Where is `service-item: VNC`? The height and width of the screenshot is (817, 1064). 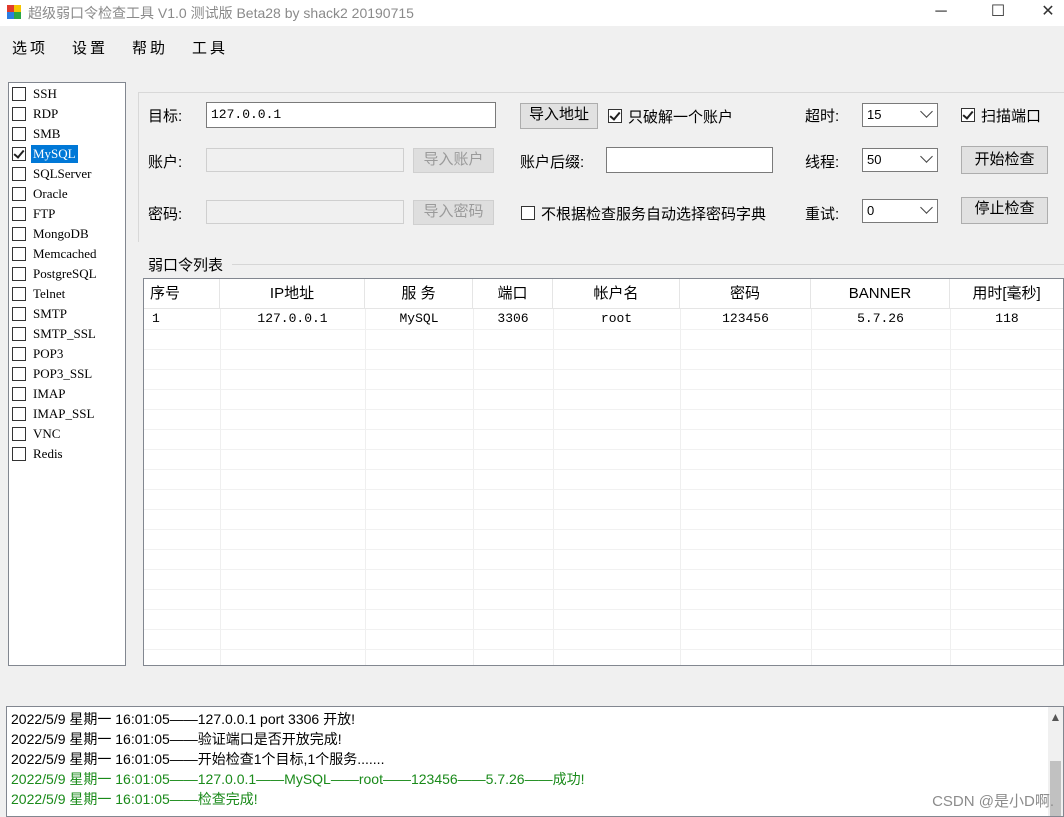 service-item: VNC is located at coordinates (68, 434).